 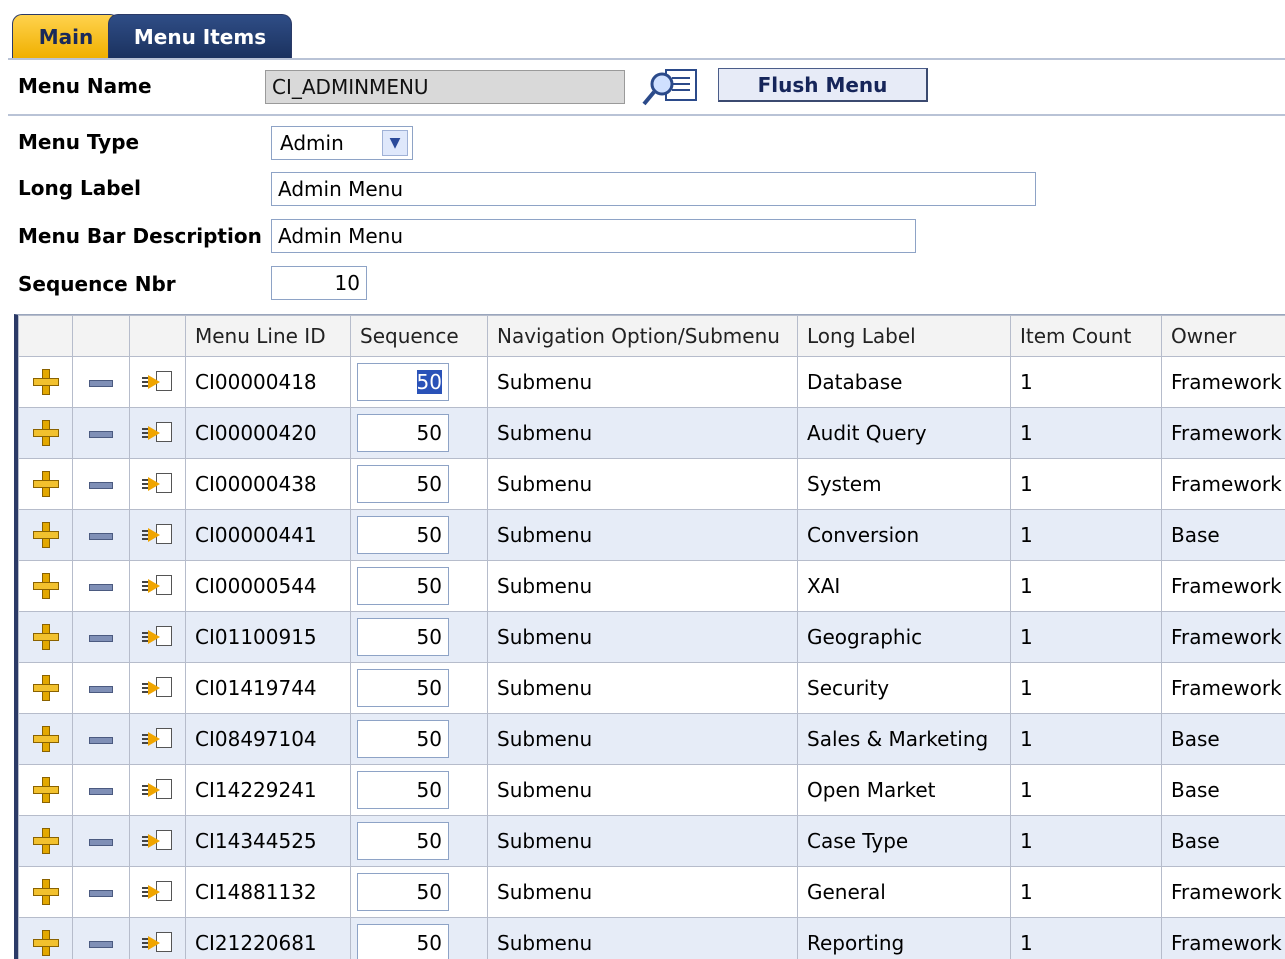 What do you see at coordinates (419, 336) in the screenshot?
I see `col-header-sequence: Sequence` at bounding box center [419, 336].